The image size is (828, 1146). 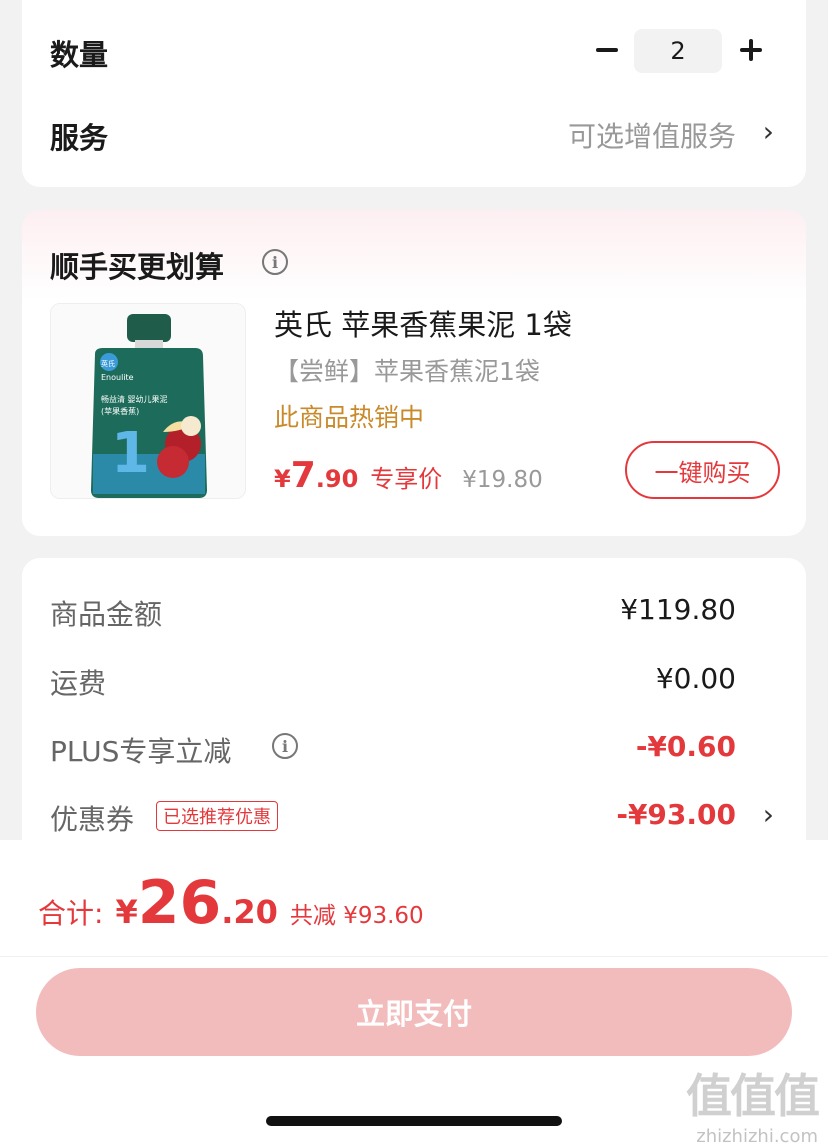 I want to click on pack-flavor: (苹果香蕉), so click(x=120, y=411).